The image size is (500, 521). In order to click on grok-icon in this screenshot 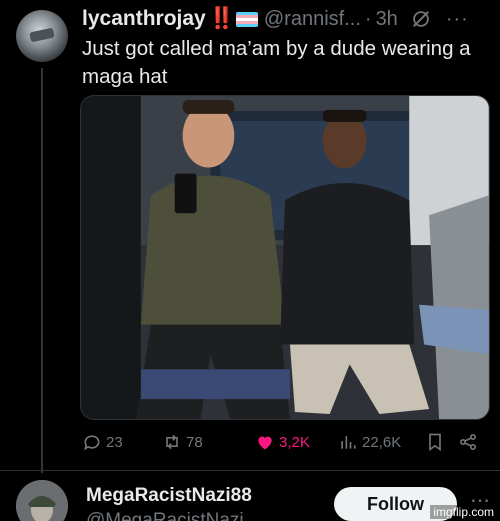, I will do `click(421, 19)`.